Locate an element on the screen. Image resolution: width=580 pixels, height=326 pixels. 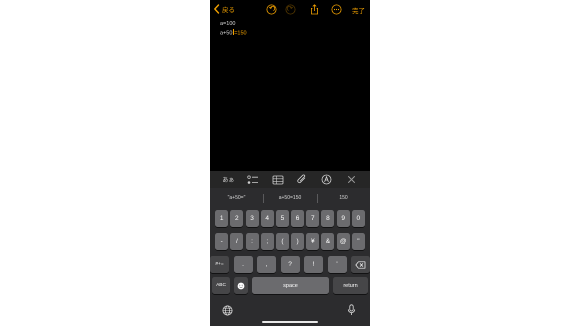
pen-circle-icon is located at coordinates (327, 179).